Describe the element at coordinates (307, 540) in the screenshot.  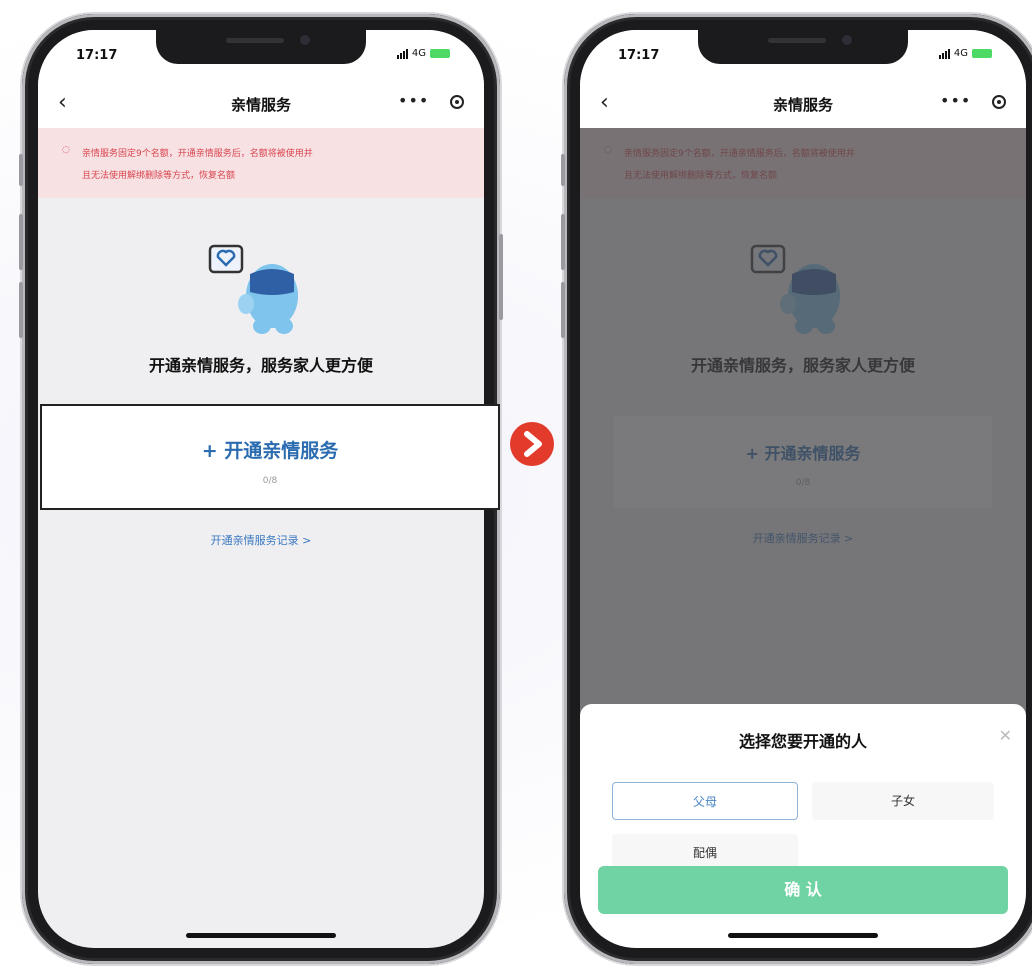
I see `chevron-right-icon: >` at that location.